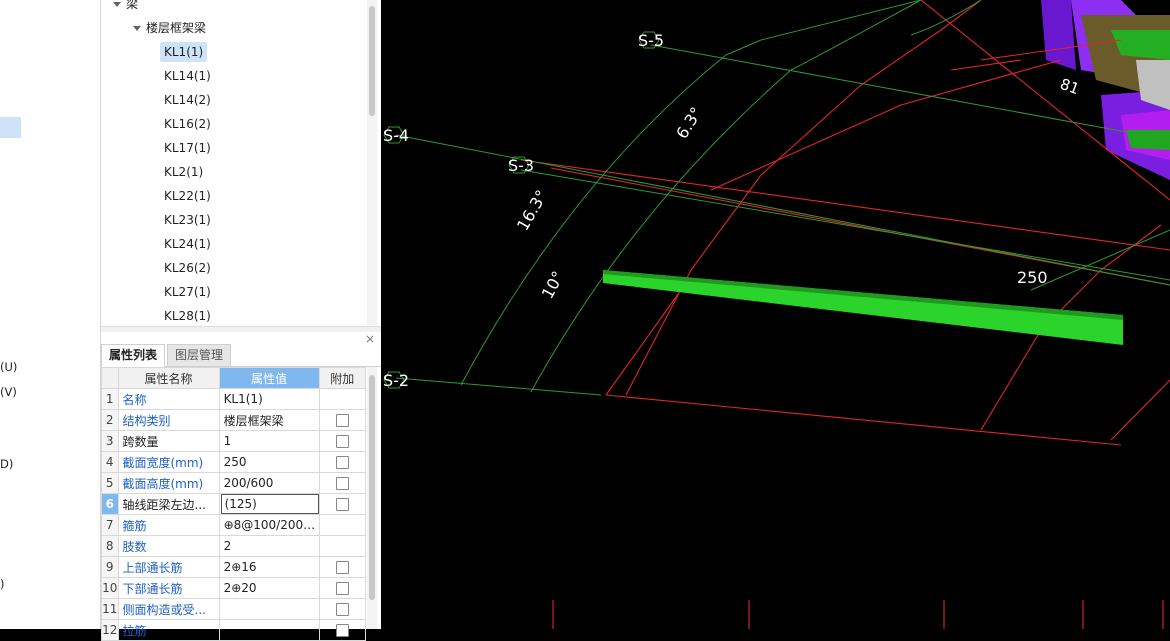 The height and width of the screenshot is (641, 1170). I want to click on left-strip-label: D), so click(7, 464).